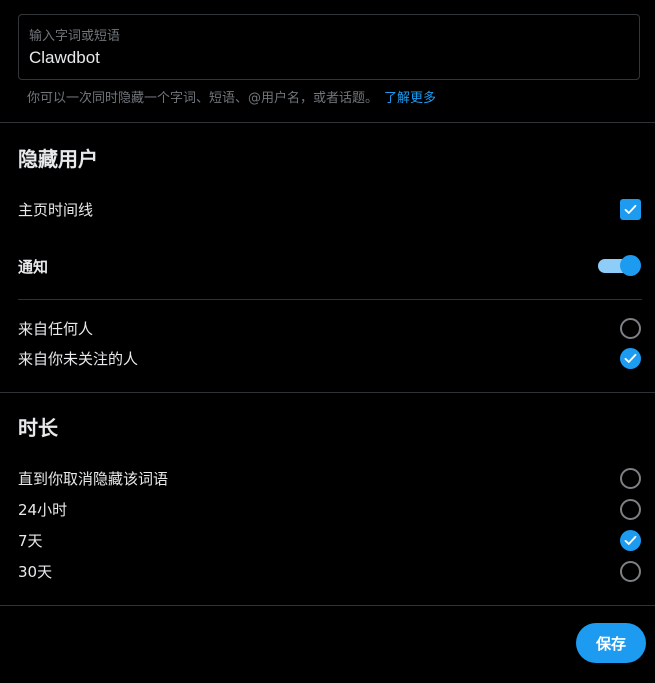 The image size is (655, 683). I want to click on save-button: 保存, so click(611, 643).